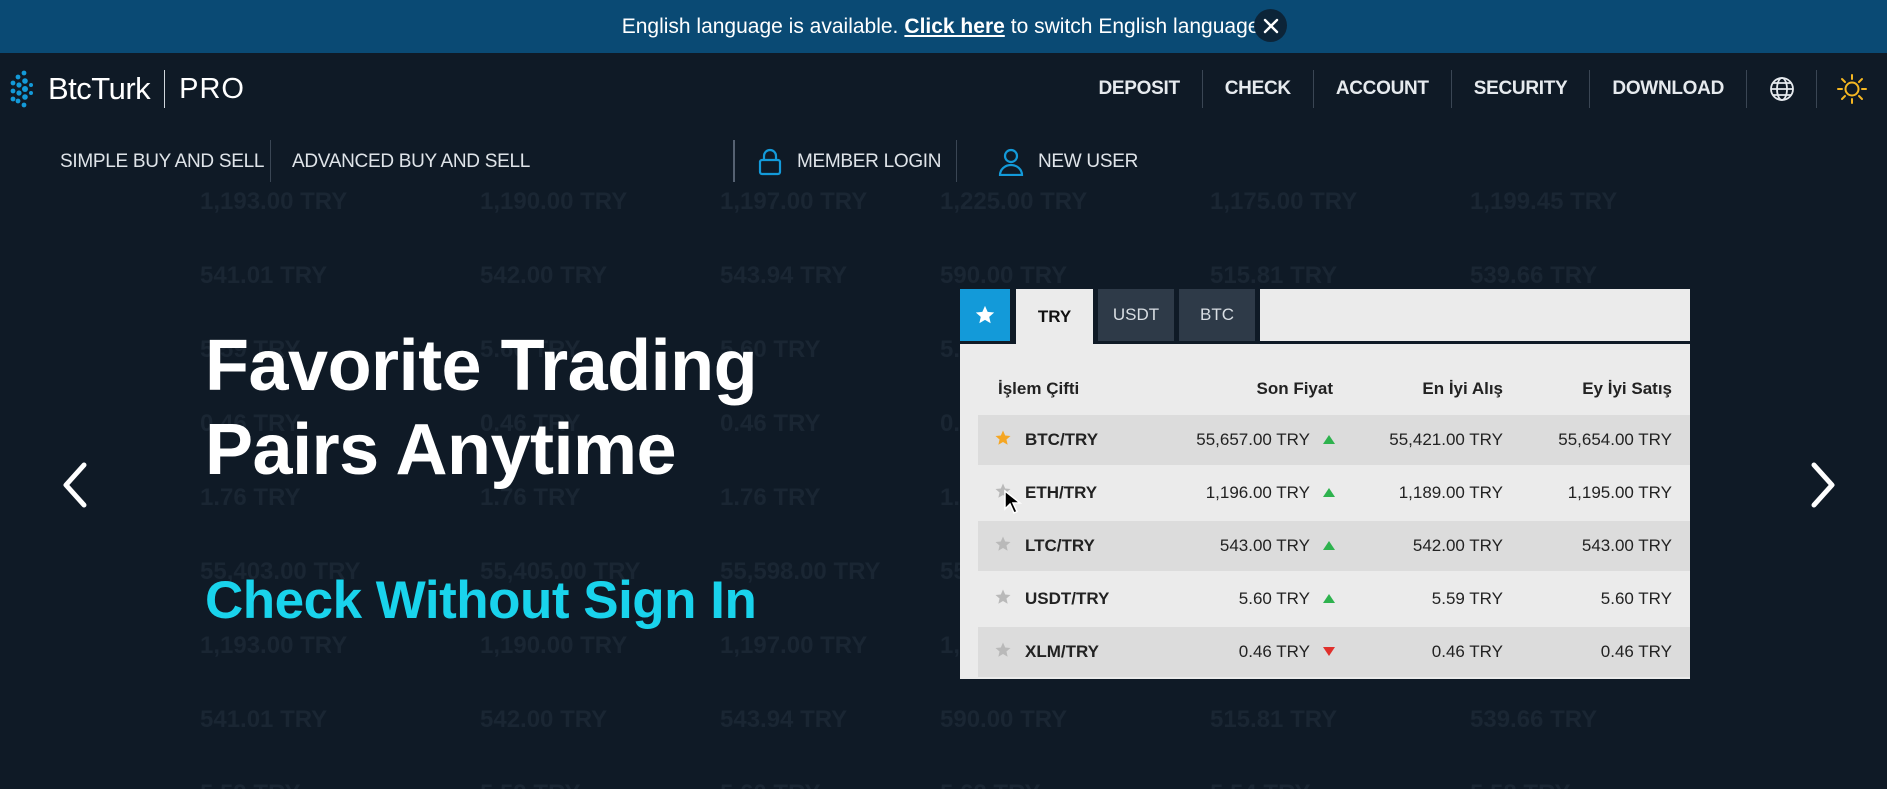 This screenshot has width=1887, height=789. Describe the element at coordinates (1334, 546) in the screenshot. I see `table-row: LTC/TRY 543.00 TRY 542.00 TRY 543.00 TRY` at that location.